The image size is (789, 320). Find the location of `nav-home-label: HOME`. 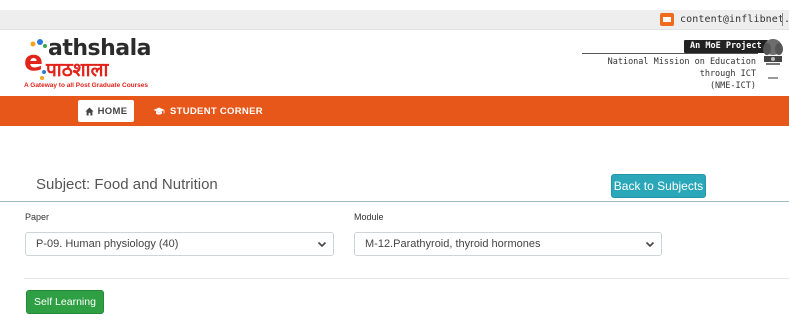

nav-home-label: HOME is located at coordinates (112, 111).